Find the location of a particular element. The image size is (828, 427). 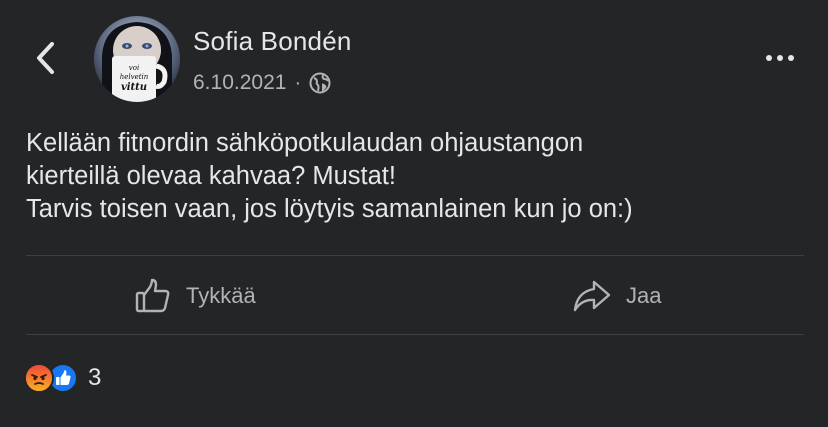

avatar: voi helvetin vittu is located at coordinates (137, 59).